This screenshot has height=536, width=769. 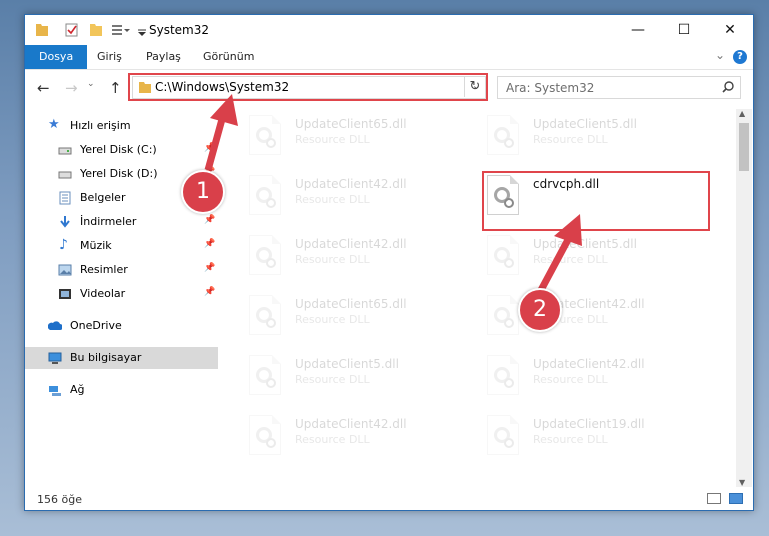 I want to click on step-1-badge: 1, so click(x=203, y=192).